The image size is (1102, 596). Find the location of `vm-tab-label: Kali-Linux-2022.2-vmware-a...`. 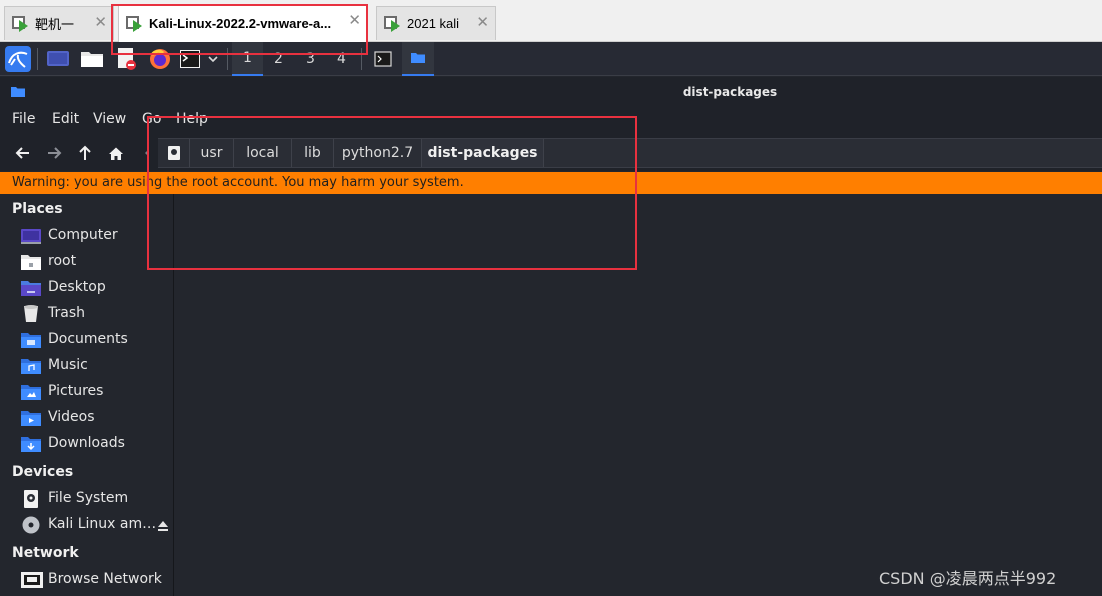

vm-tab-label: Kali-Linux-2022.2-vmware-a... is located at coordinates (240, 23).